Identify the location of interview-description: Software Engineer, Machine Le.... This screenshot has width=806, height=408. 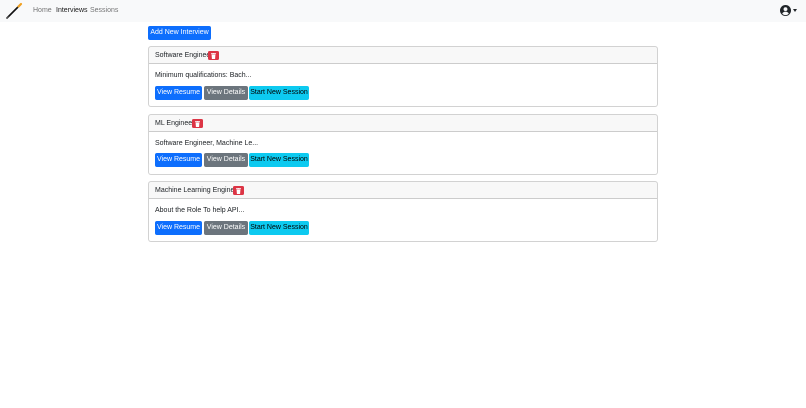
(207, 143).